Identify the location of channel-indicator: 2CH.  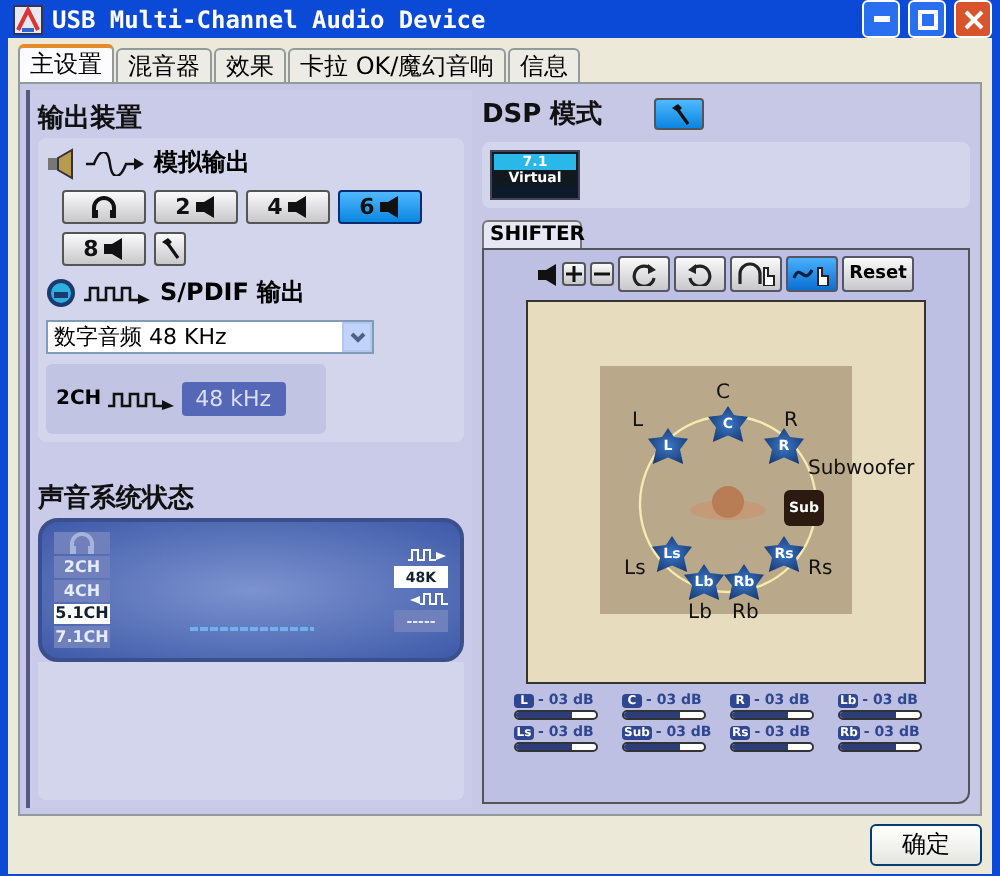
(82, 567).